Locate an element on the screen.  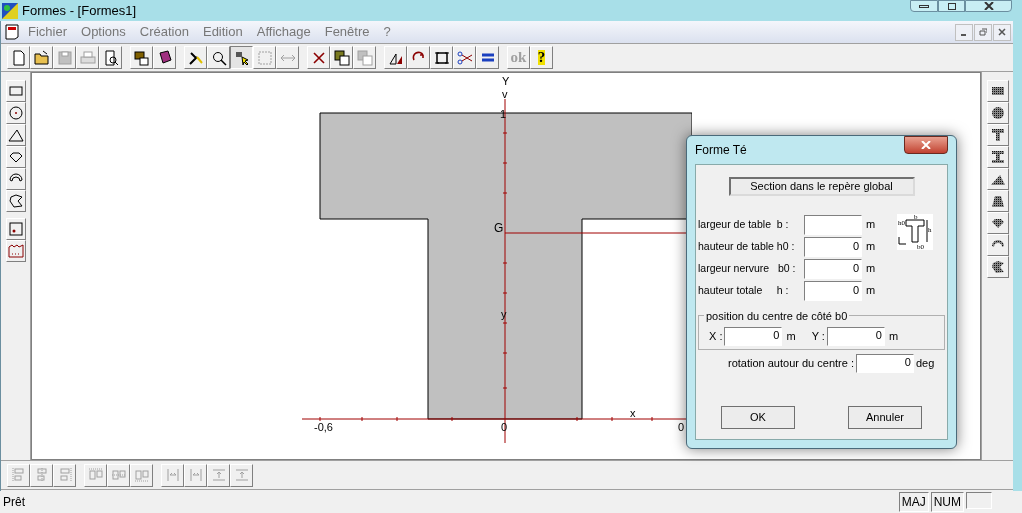
book-icon is located at coordinates (164, 57).